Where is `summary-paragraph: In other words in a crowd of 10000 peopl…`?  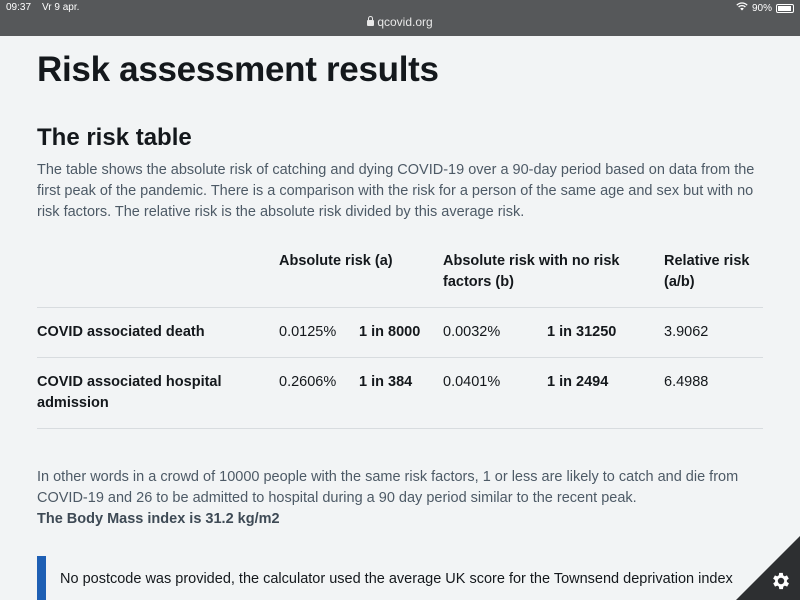
summary-paragraph: In other words in a crowd of 10000 peopl… is located at coordinates (388, 487).